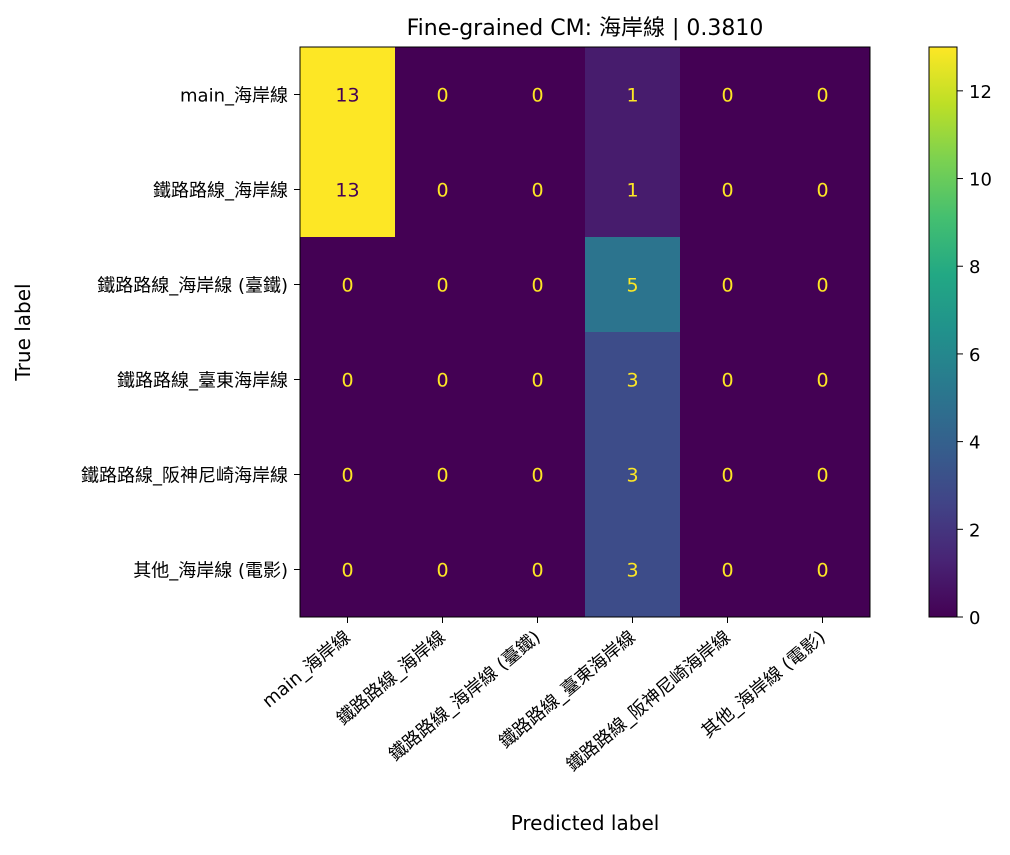 The image size is (1010, 855). I want to click on colorbar-tick-label: 0, so click(974, 618).